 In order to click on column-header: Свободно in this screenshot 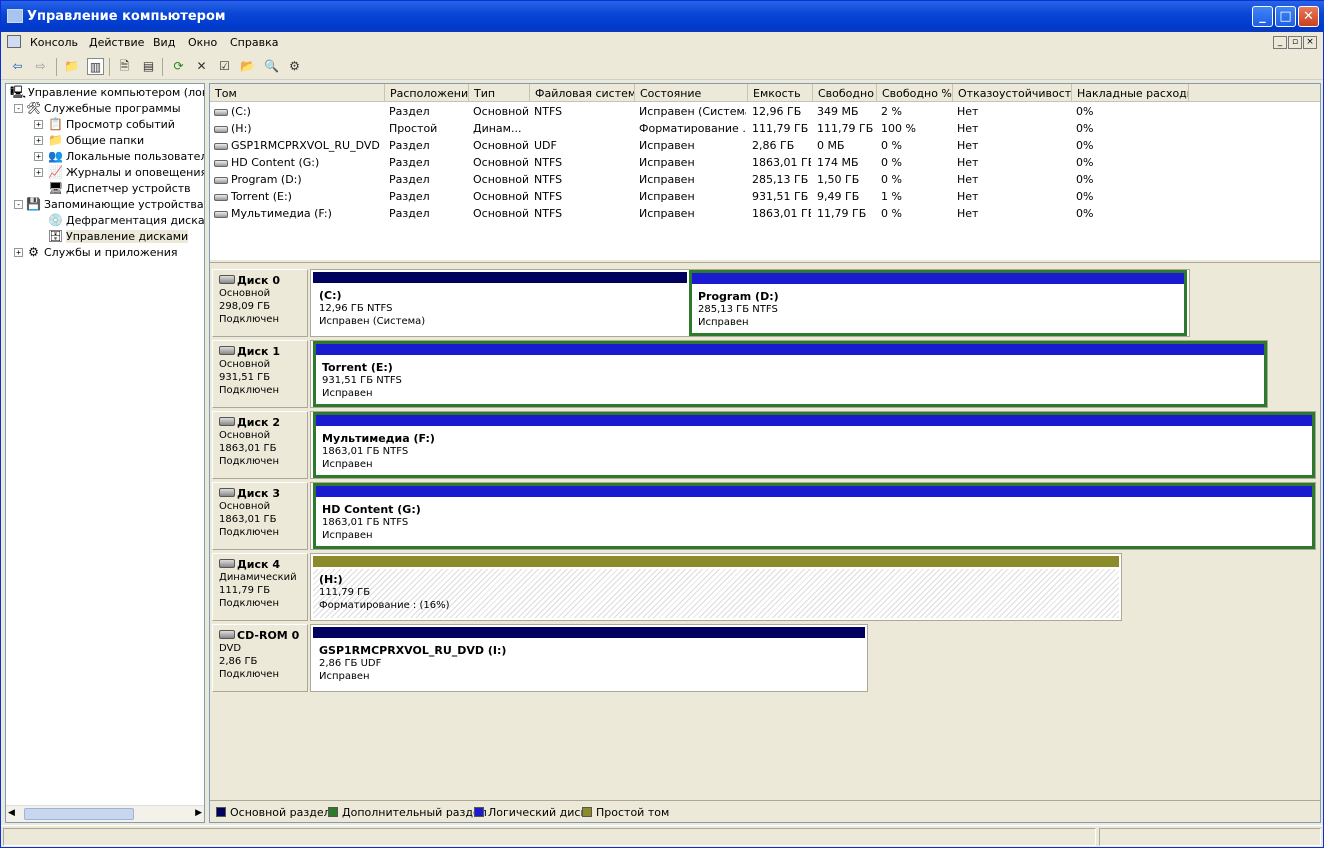, I will do `click(845, 93)`.